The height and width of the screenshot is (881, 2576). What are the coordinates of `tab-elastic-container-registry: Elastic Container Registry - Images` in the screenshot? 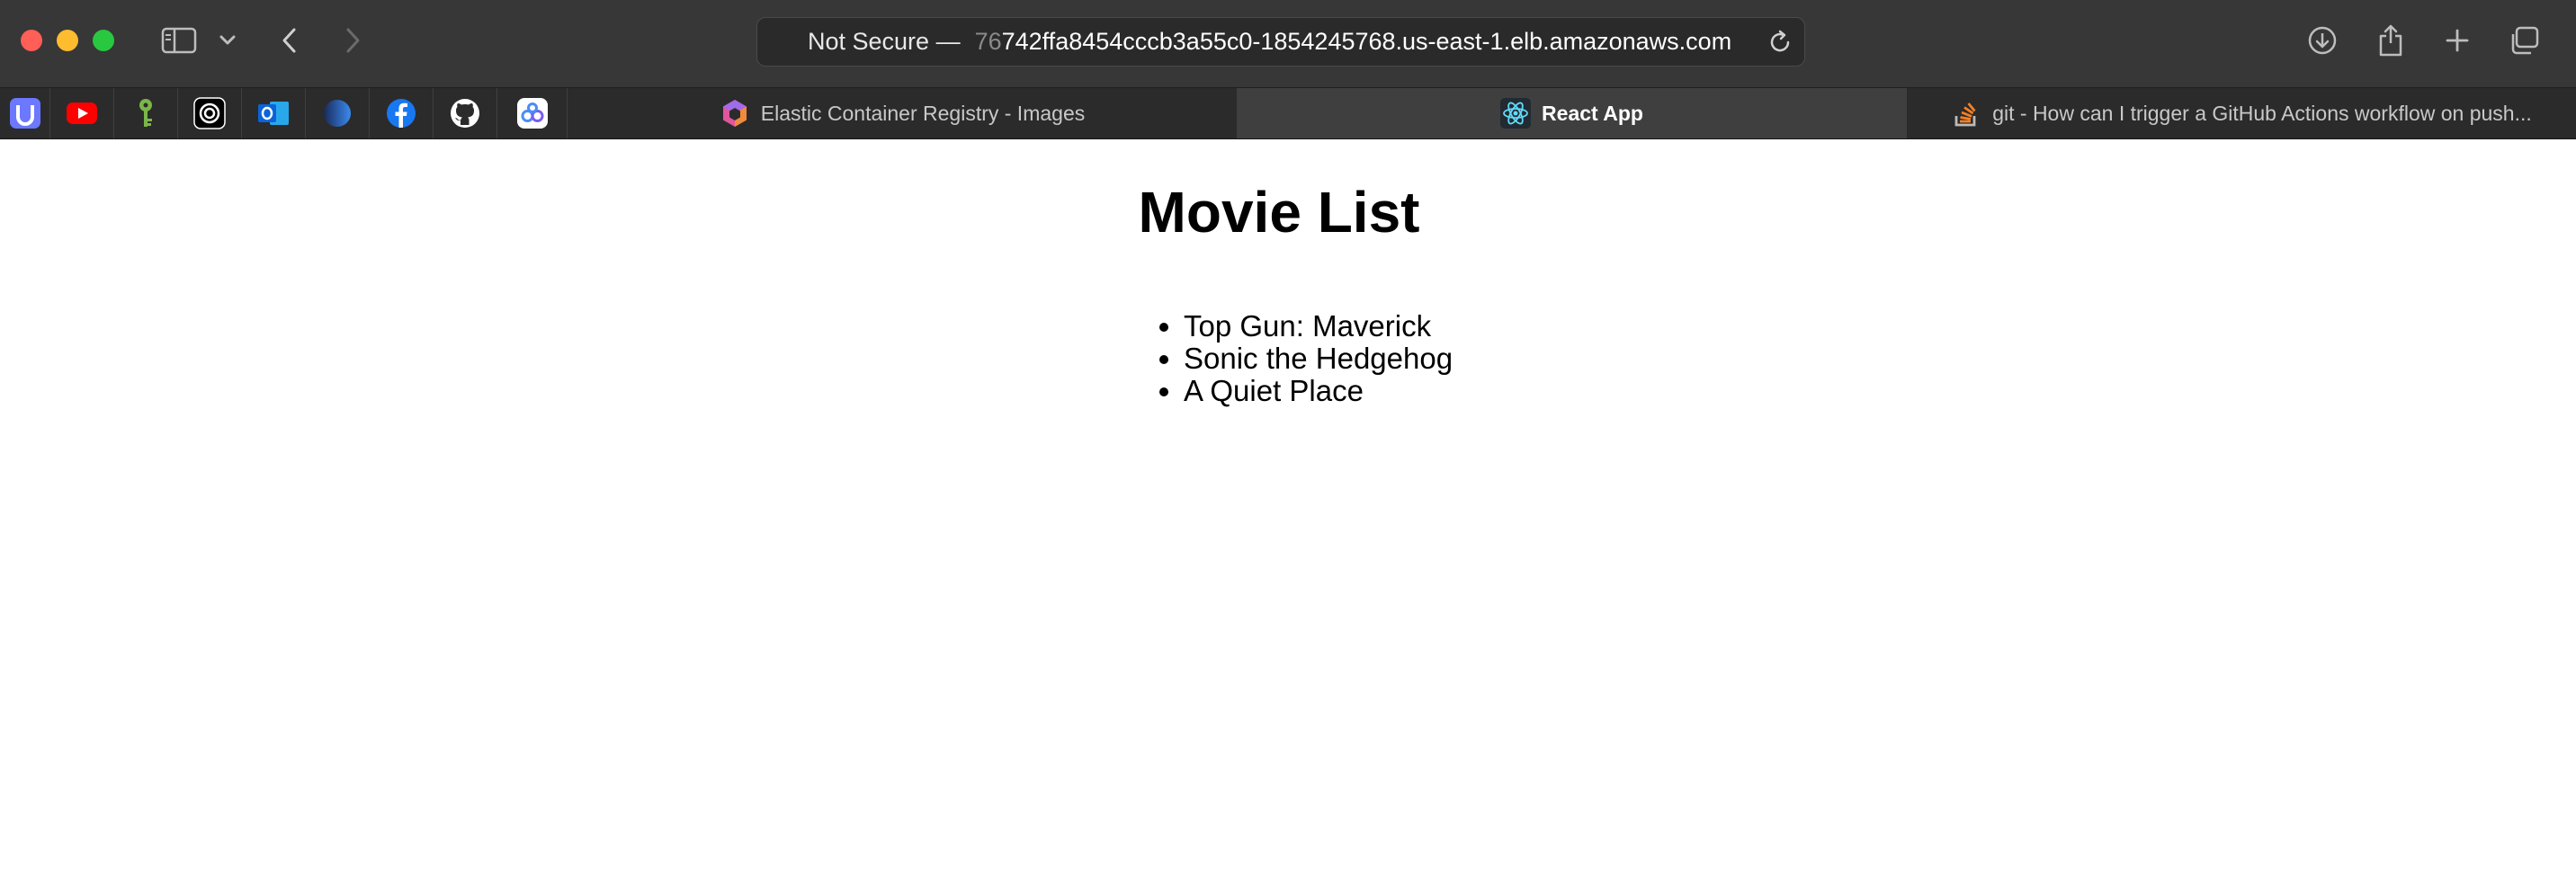 It's located at (903, 113).